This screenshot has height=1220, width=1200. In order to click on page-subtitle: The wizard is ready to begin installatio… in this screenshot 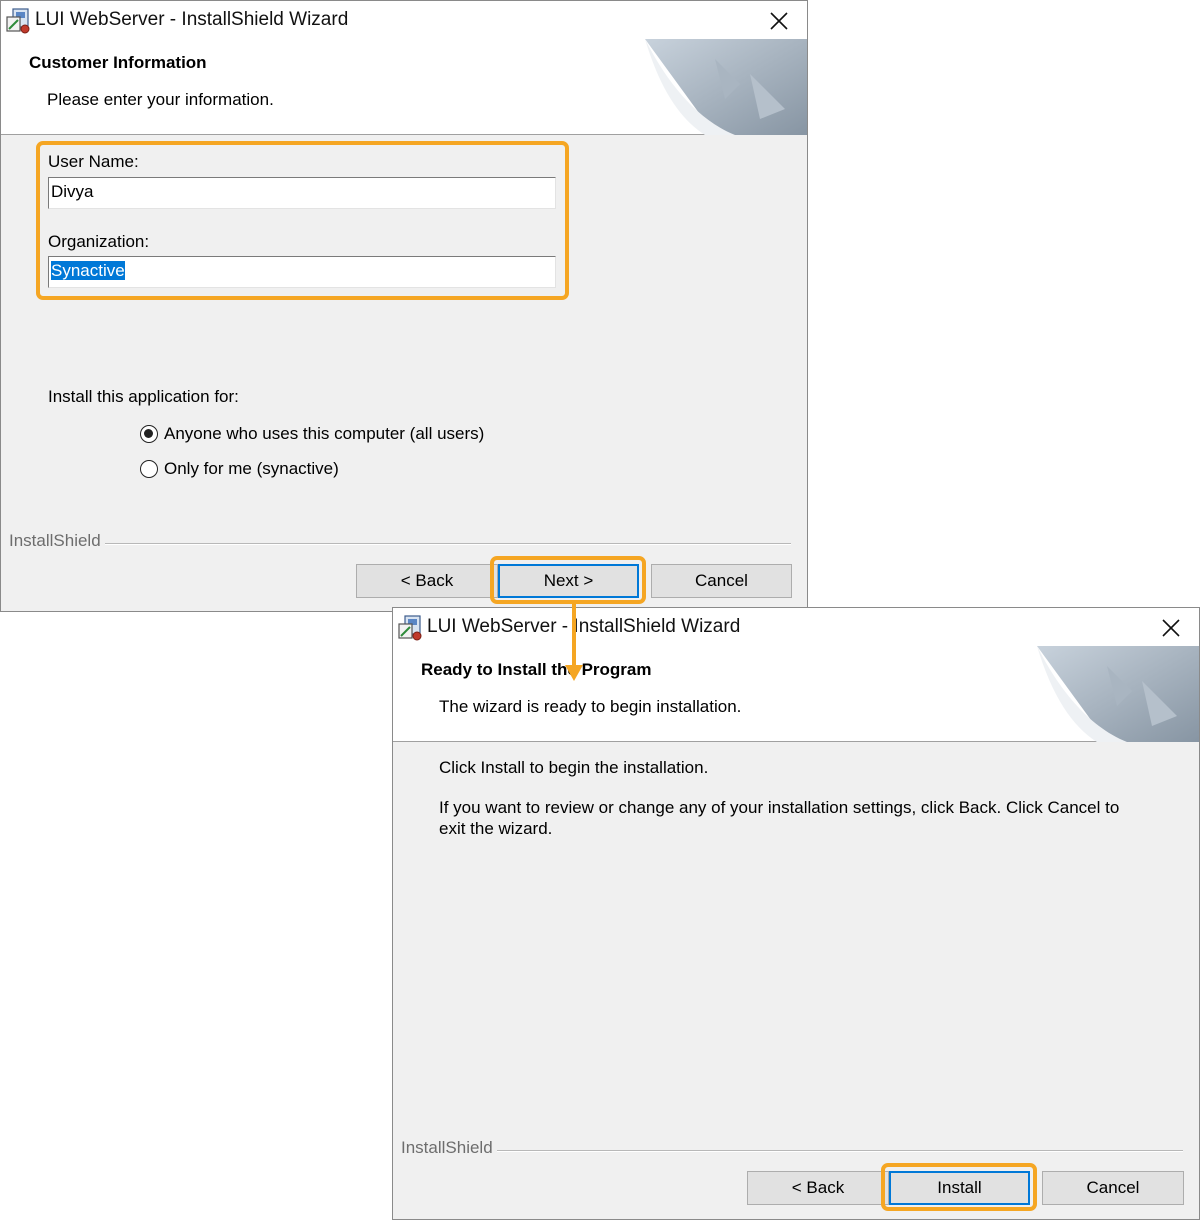, I will do `click(590, 706)`.